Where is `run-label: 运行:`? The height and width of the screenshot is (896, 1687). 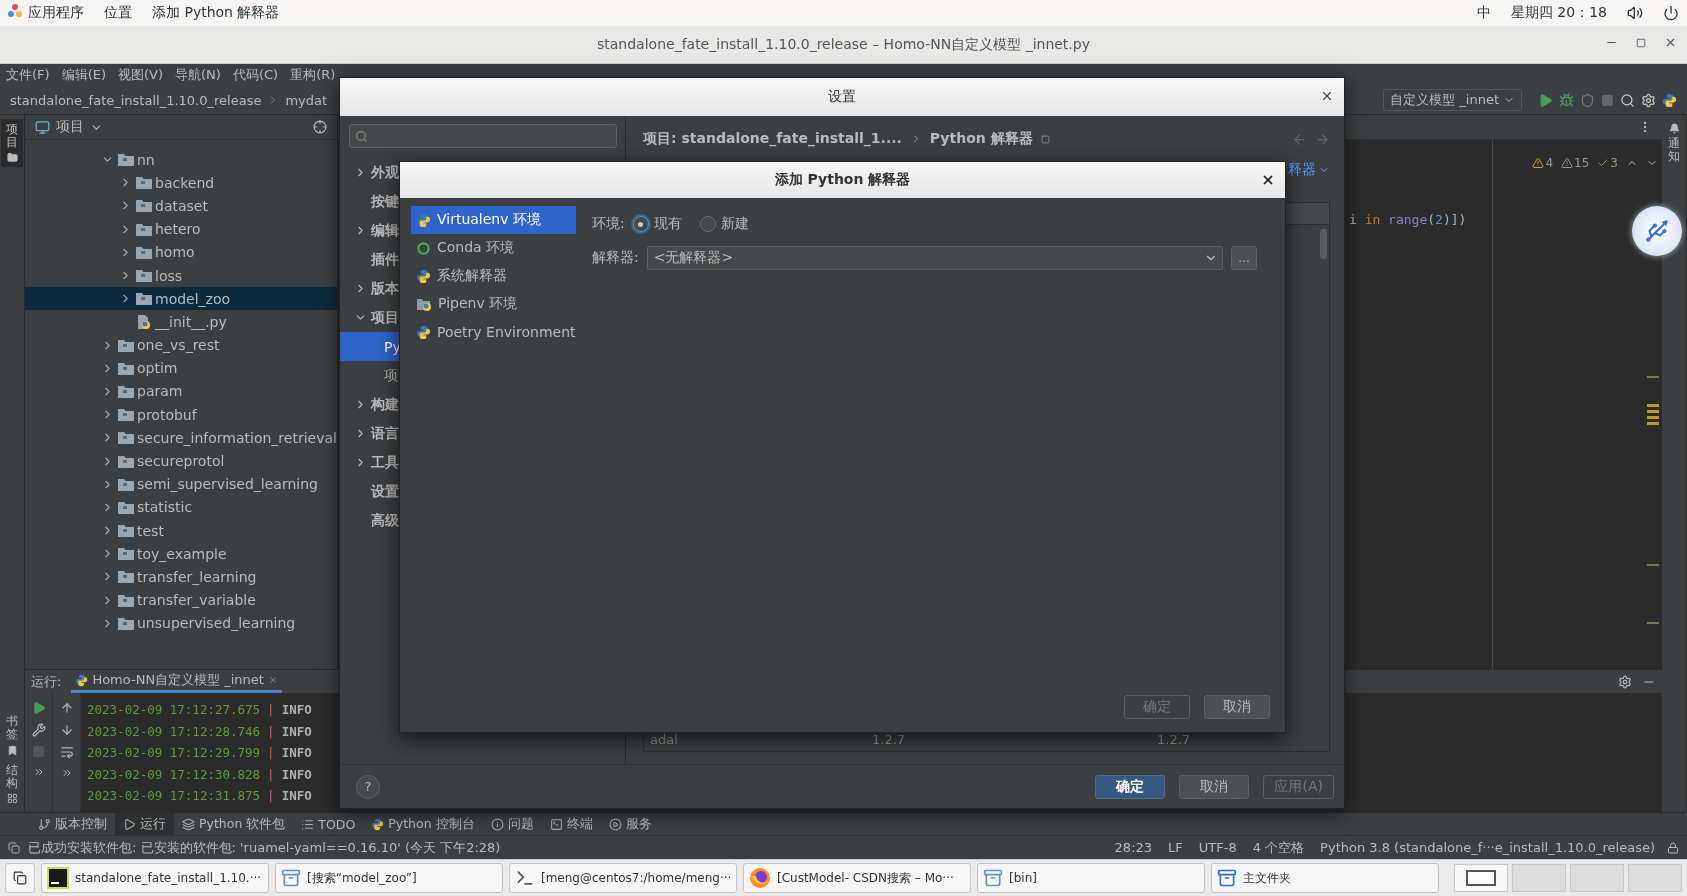
run-label: 运行: is located at coordinates (46, 681).